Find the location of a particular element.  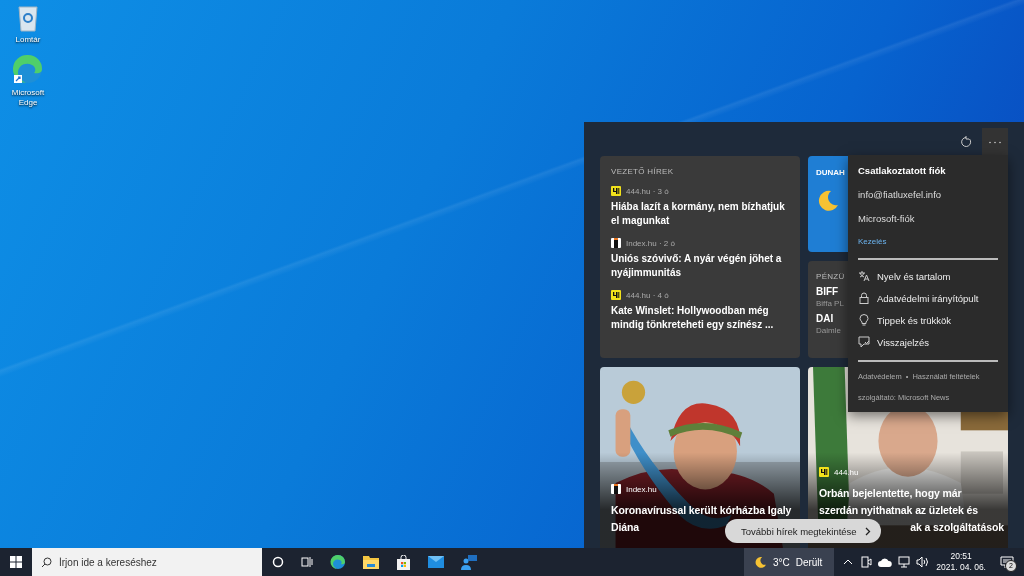

language-icon is located at coordinates (864, 276).